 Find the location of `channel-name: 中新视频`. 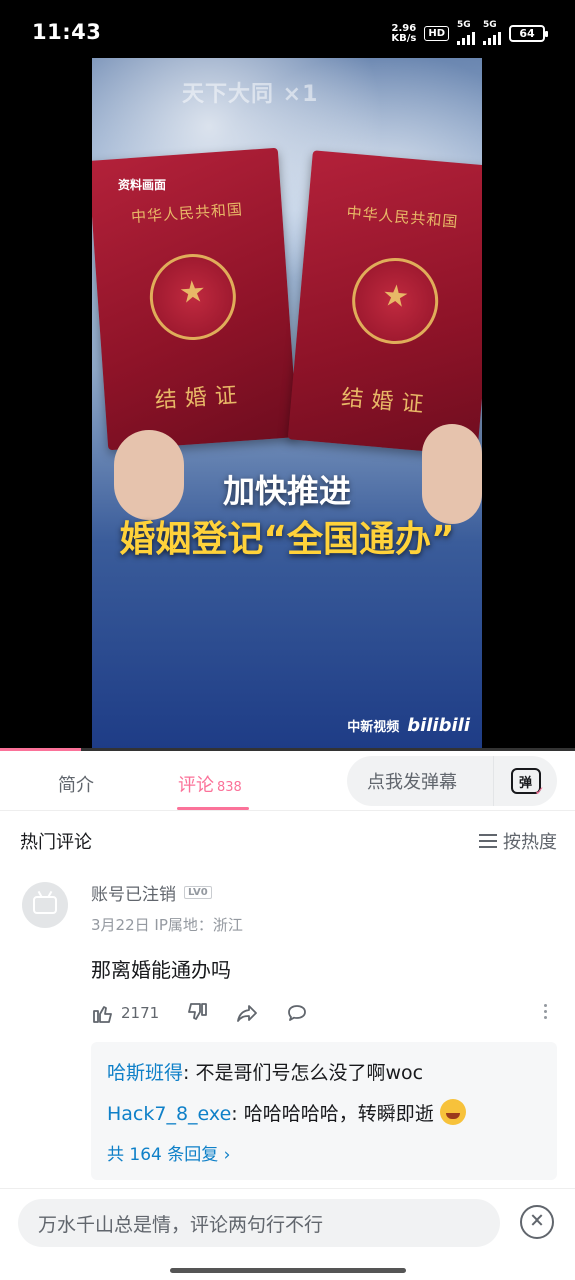

channel-name: 中新视频 is located at coordinates (373, 727).